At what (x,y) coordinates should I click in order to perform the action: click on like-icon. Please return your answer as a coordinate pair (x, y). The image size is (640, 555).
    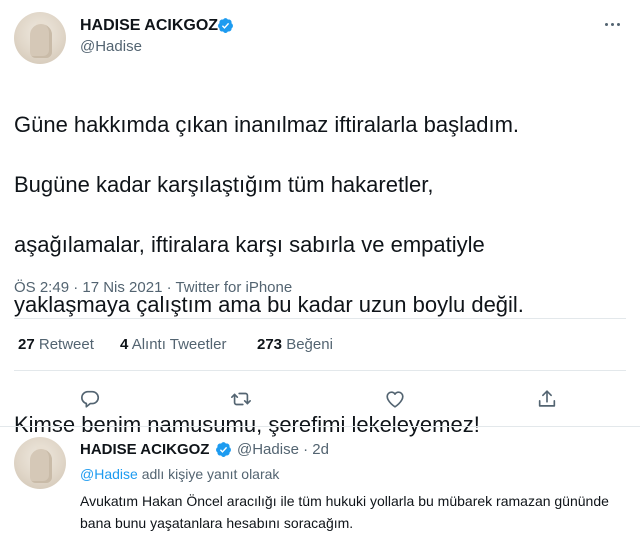
    Looking at the image, I should click on (395, 399).